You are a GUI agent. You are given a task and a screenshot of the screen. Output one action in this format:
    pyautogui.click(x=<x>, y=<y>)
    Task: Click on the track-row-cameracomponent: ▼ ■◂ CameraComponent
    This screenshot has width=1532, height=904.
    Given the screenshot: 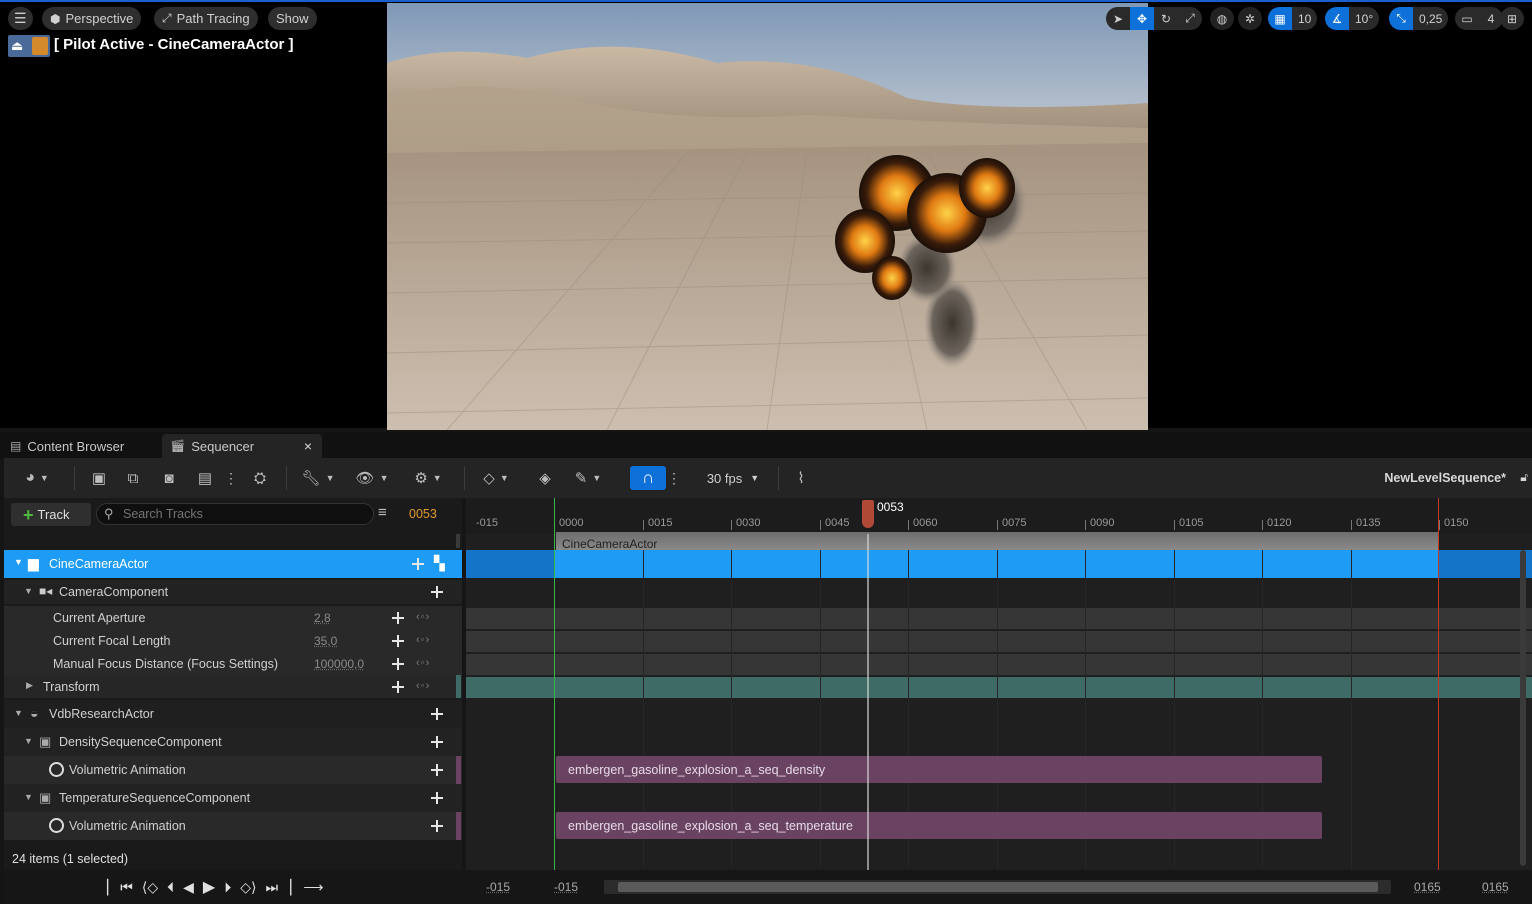 What is the action you would take?
    pyautogui.click(x=233, y=592)
    